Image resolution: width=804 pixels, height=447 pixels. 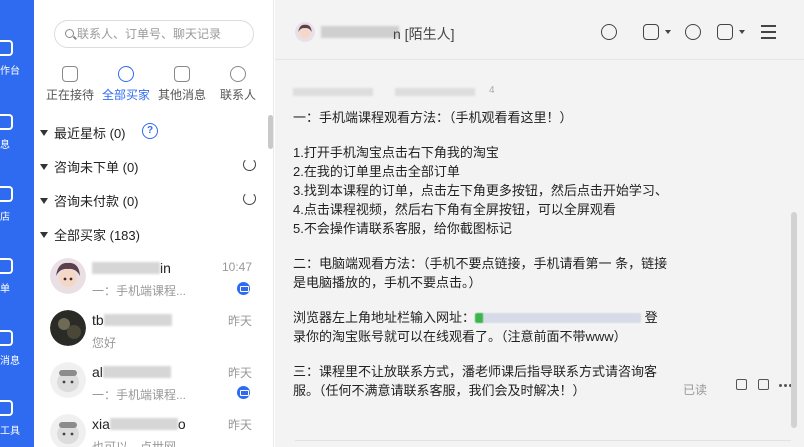 I want to click on rail-item-workbench: 作台, so click(x=17, y=62).